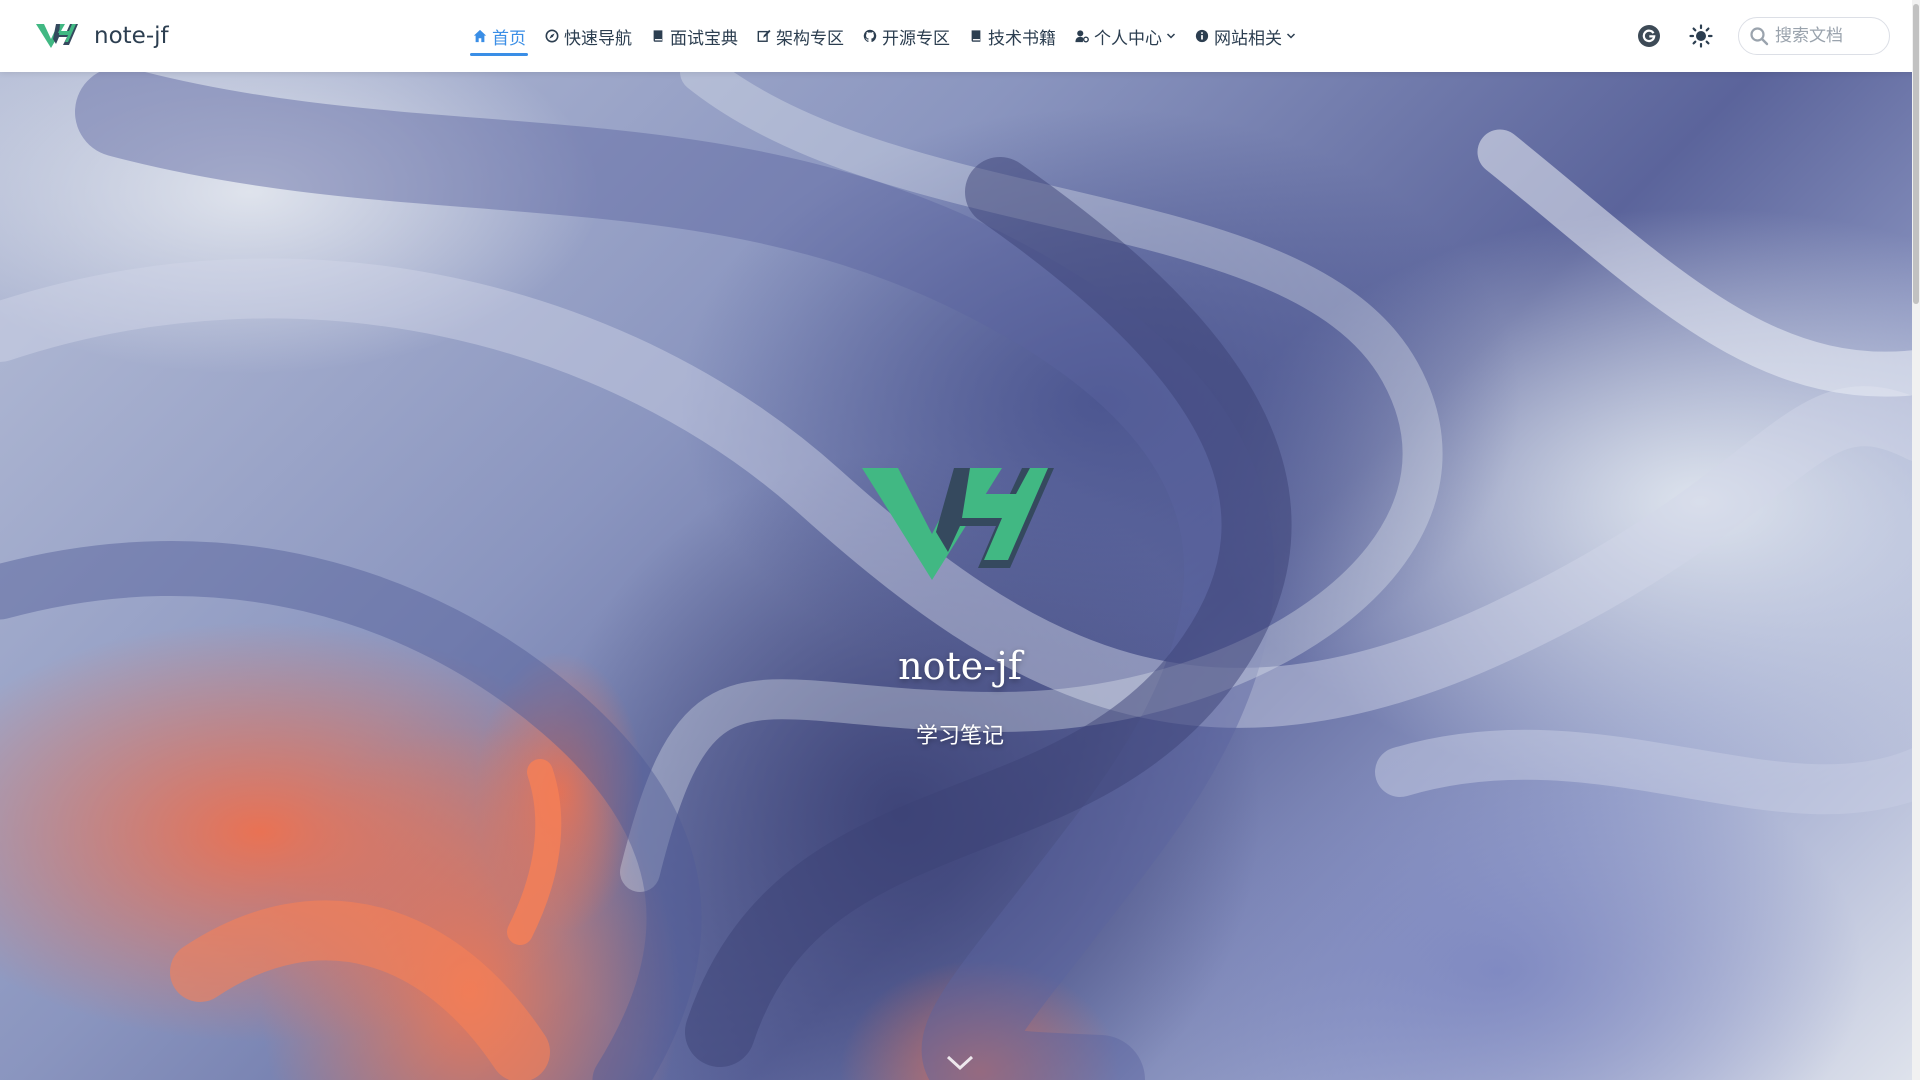 The height and width of the screenshot is (1080, 1920). What do you see at coordinates (704, 38) in the screenshot?
I see `nav-item-label: 面试宝典` at bounding box center [704, 38].